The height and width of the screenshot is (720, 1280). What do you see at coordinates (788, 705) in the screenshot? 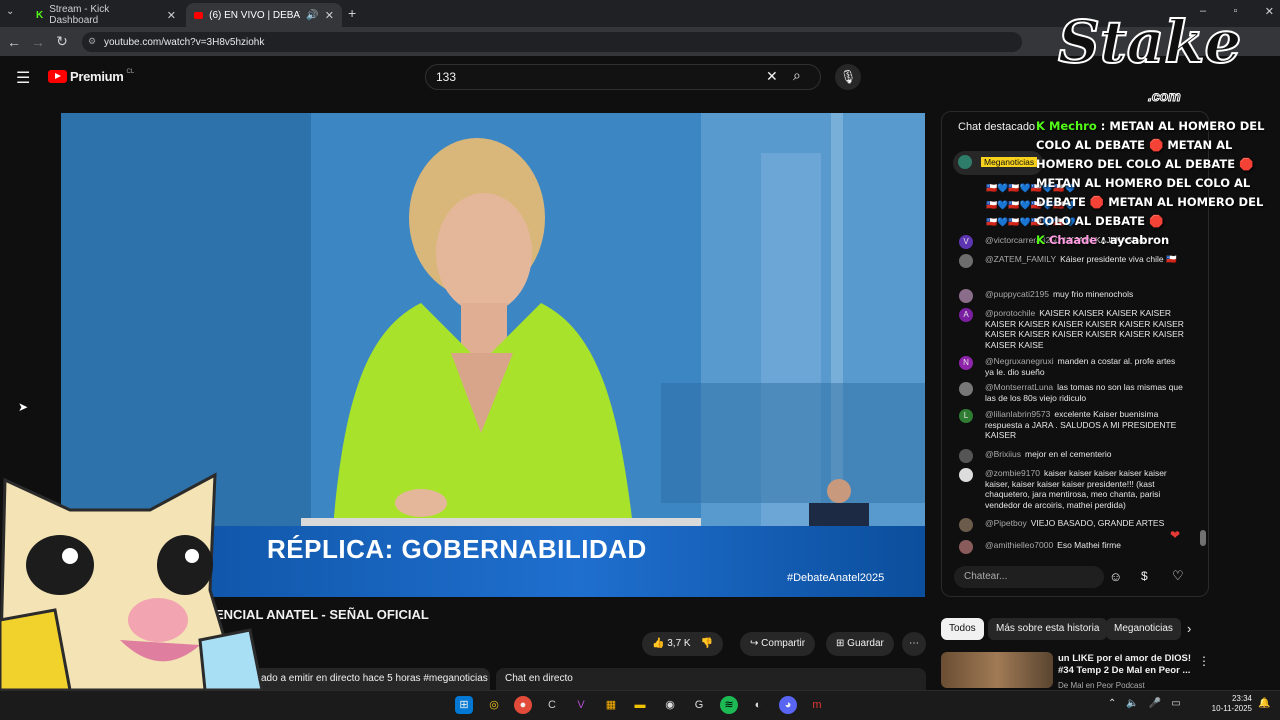
I see `discord-icon: ◕` at bounding box center [788, 705].